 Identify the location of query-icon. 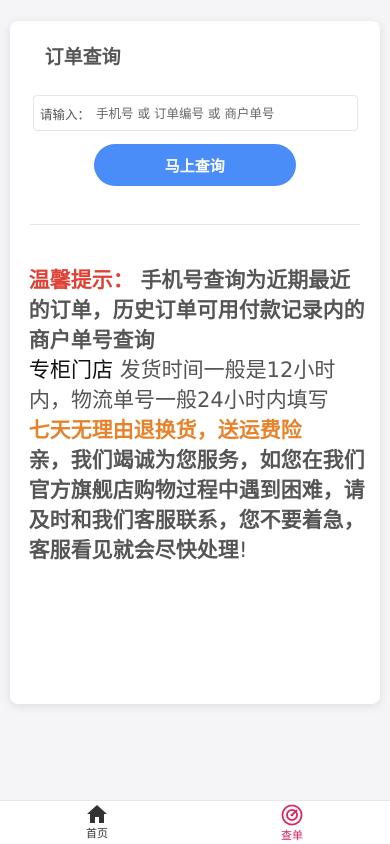
(292, 815).